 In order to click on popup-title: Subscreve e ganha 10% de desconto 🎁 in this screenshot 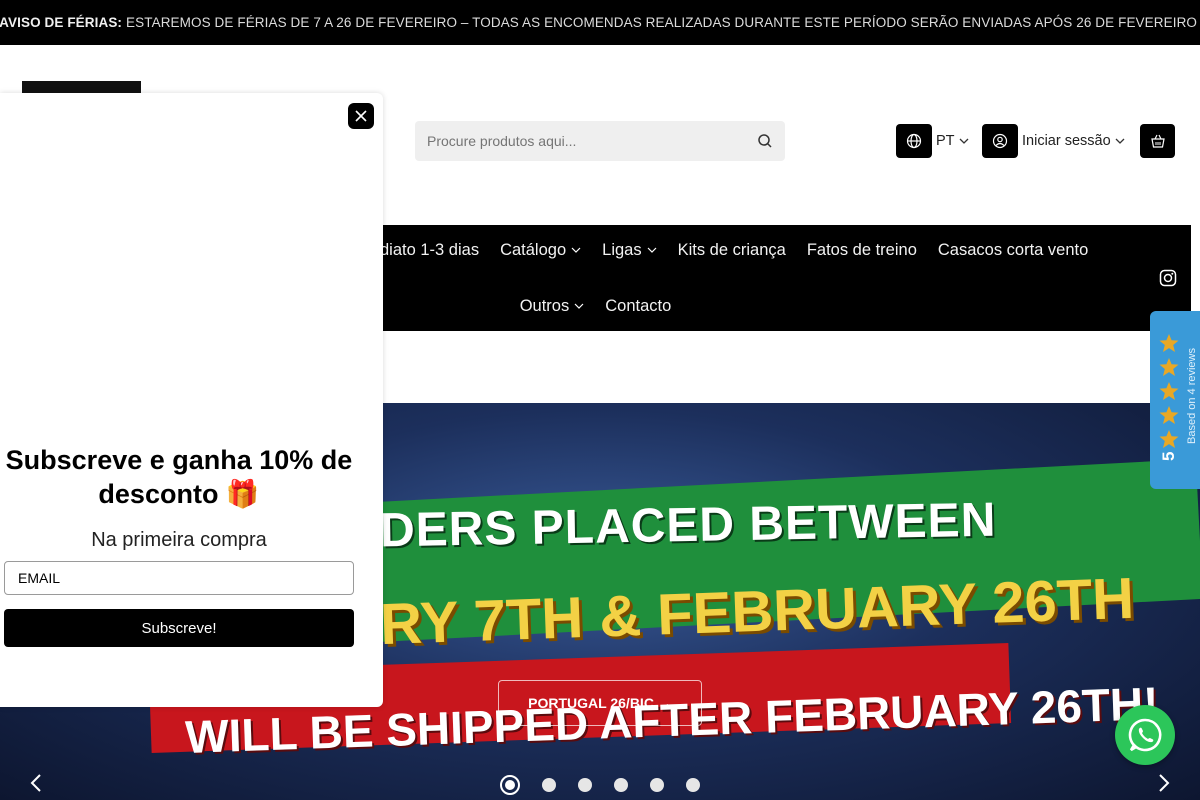, I will do `click(179, 477)`.